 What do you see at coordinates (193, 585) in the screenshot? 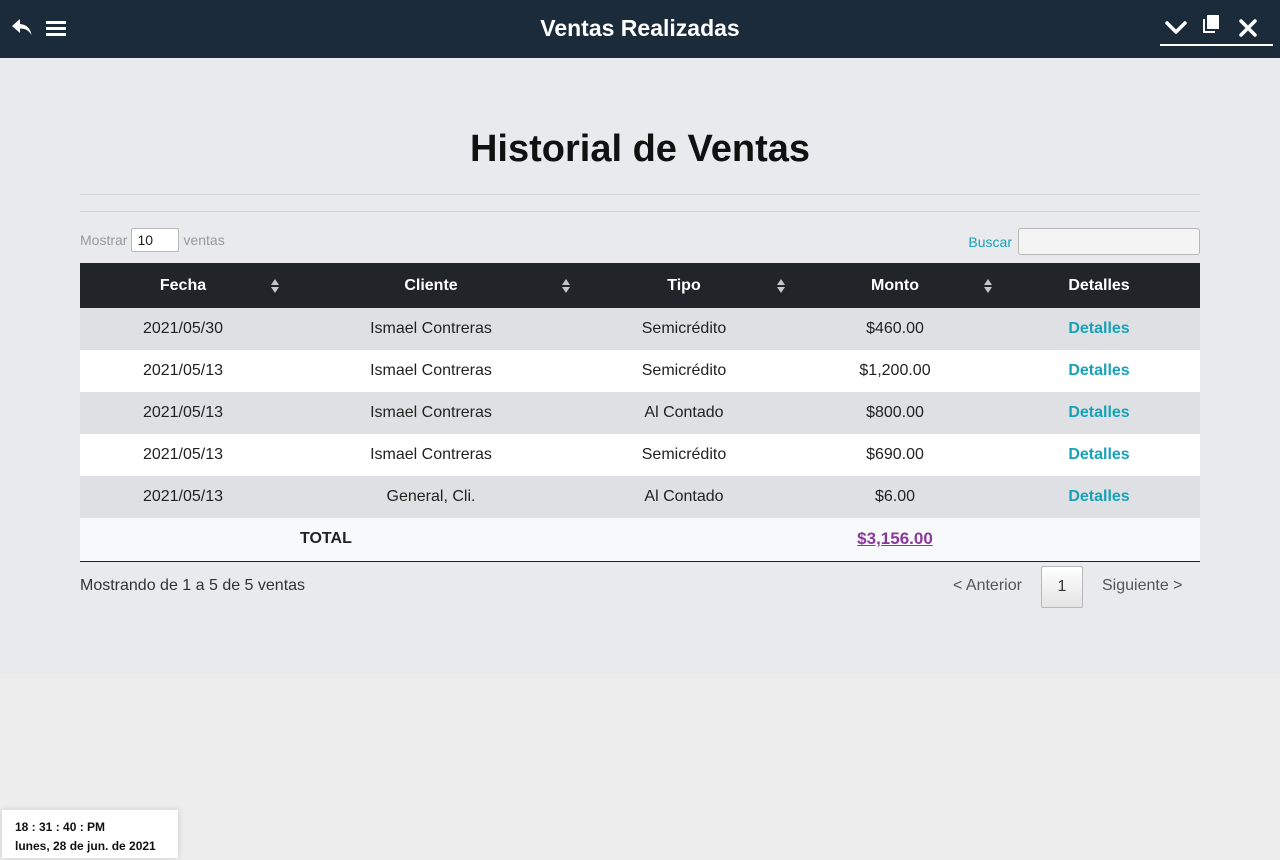
I see `table-info: Mostrando de 1 a 5 de 5 ventas` at bounding box center [193, 585].